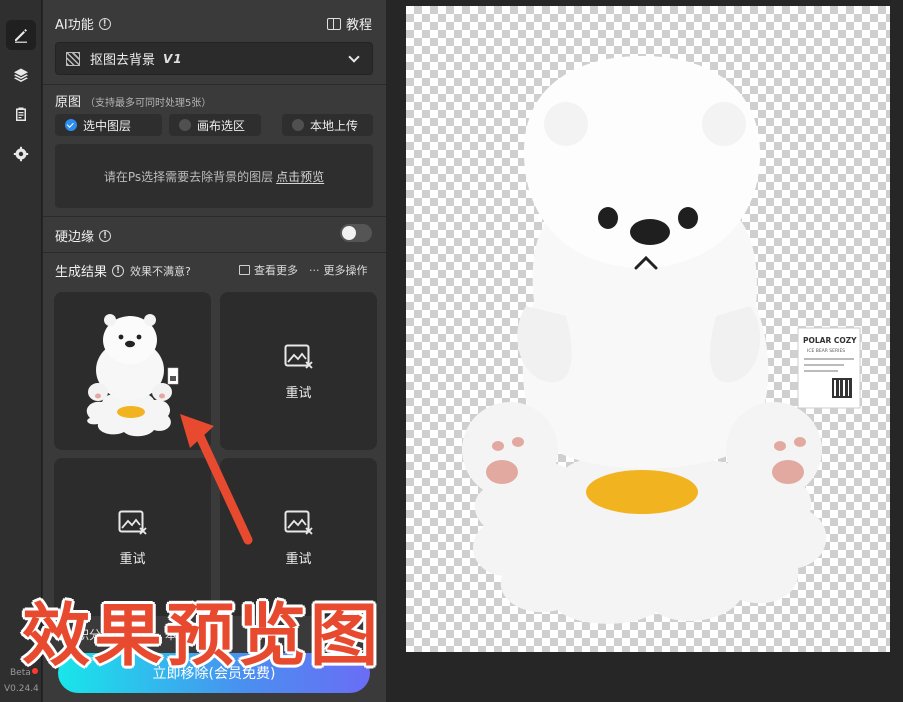 This screenshot has width=903, height=702. I want to click on option-selected-layer: 选中图层, so click(108, 125).